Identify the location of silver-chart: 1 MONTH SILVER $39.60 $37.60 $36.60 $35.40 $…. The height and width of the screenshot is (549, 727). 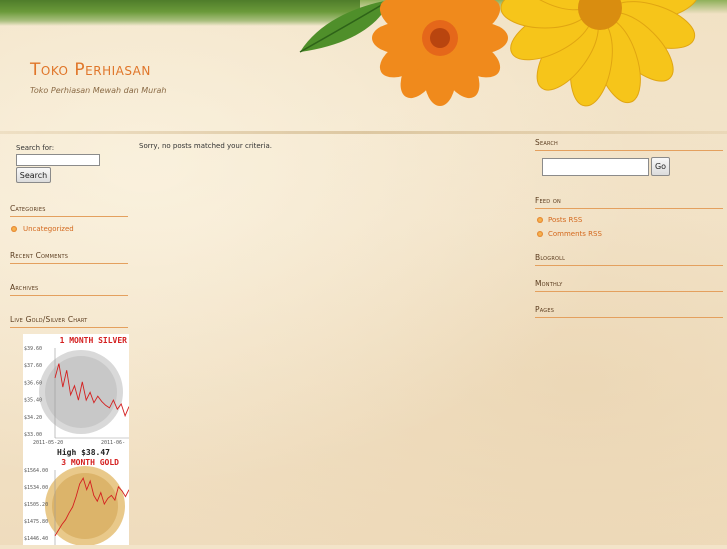
(76, 396).